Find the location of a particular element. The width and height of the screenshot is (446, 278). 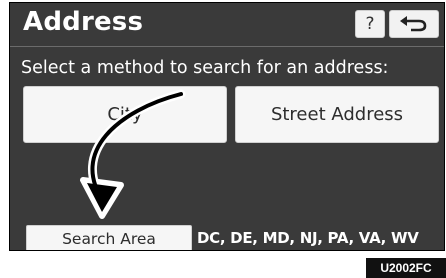

header-divider is located at coordinates (227, 46).